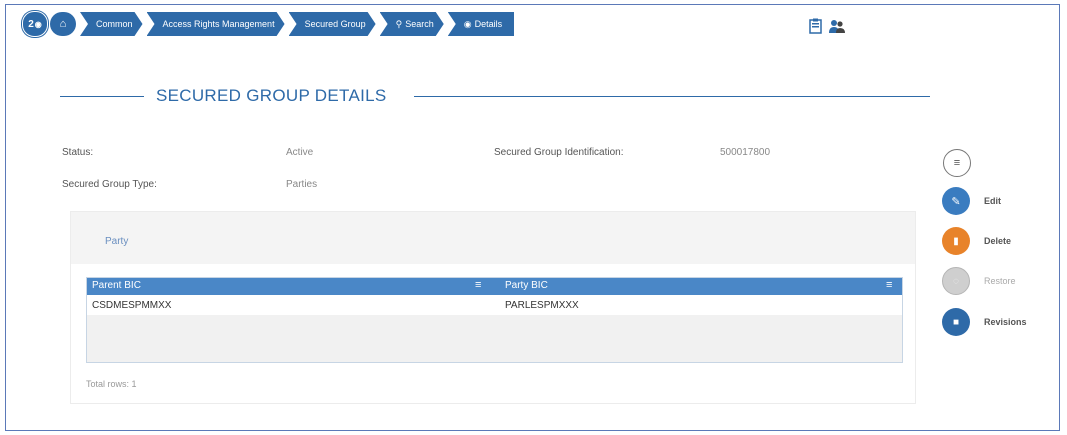 The image size is (1067, 435). I want to click on home-button: ⌂, so click(63, 24).